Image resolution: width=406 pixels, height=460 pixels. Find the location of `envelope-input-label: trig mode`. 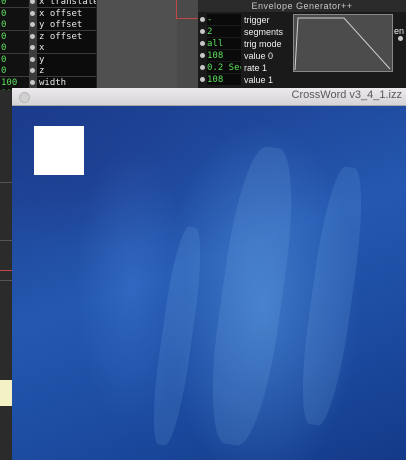

envelope-input-label: trig mode is located at coordinates (263, 44).